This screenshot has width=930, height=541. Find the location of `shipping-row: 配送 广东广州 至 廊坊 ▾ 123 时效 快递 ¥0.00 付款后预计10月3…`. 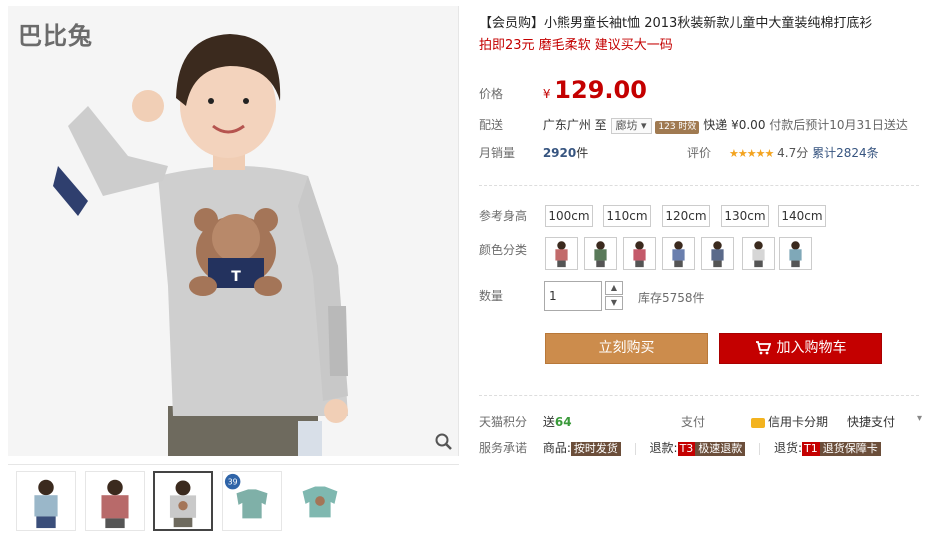

shipping-row: 配送 广东广州 至 廊坊 ▾ 123 时效 快递 ¥0.00 付款后预计10月3… is located at coordinates (693, 125).